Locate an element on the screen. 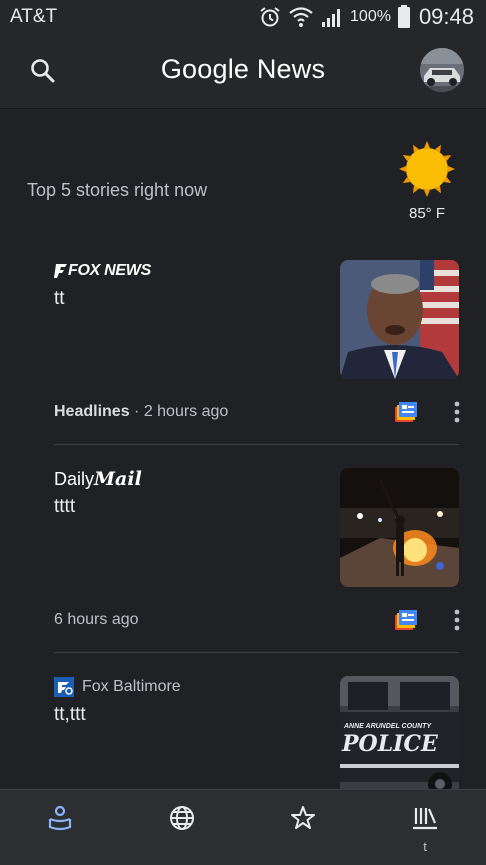 The height and width of the screenshot is (865, 486). nav-headlines is located at coordinates (182, 832).